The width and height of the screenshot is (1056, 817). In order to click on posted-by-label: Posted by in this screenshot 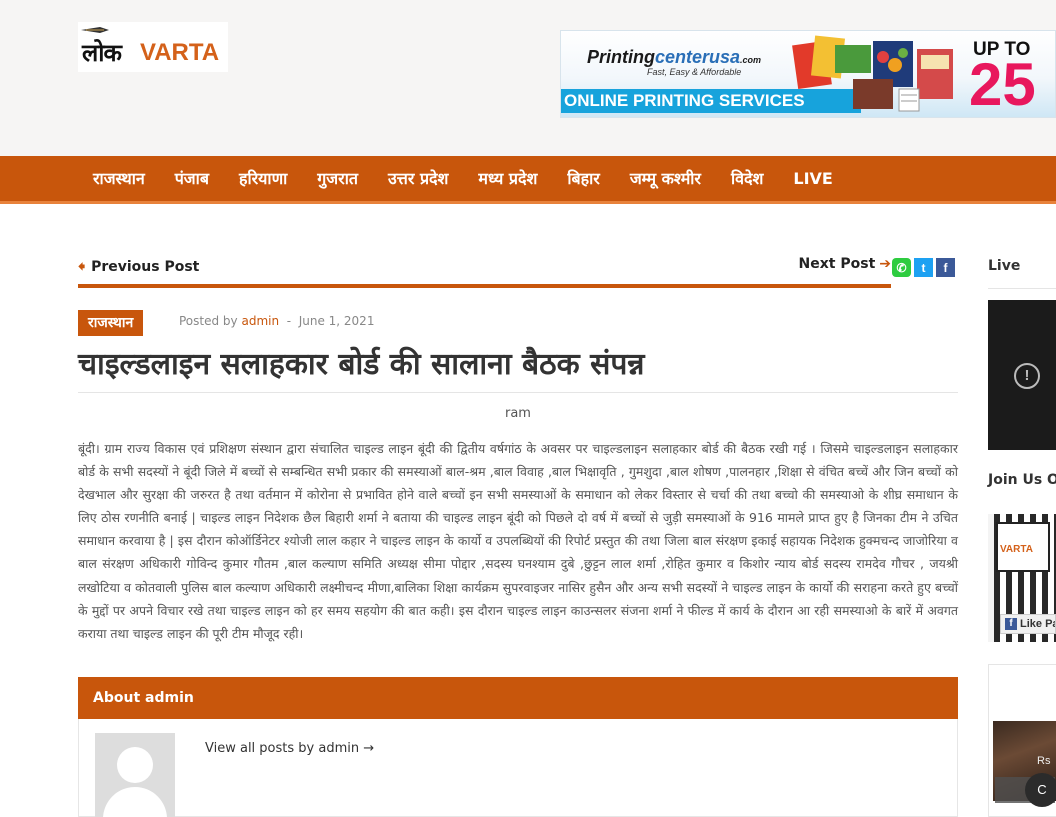, I will do `click(208, 321)`.